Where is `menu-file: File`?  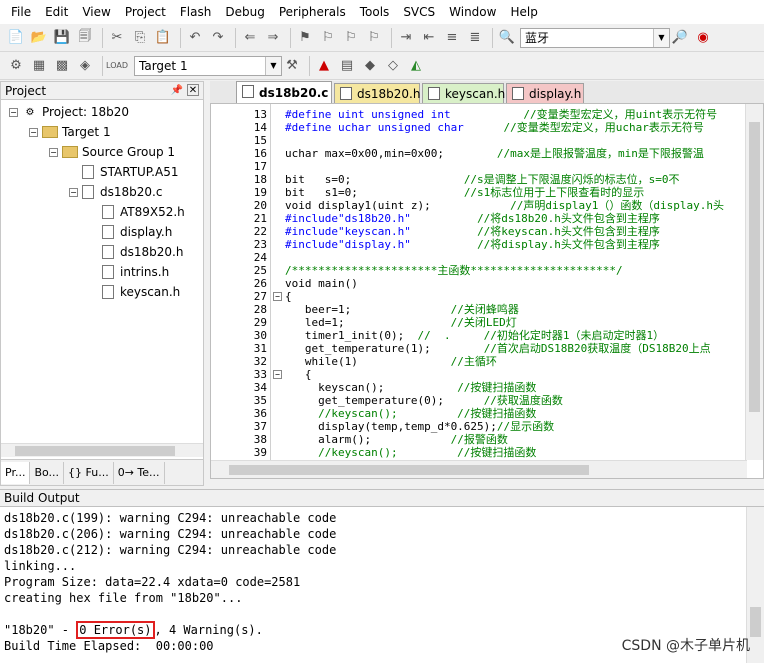 menu-file: File is located at coordinates (21, 12).